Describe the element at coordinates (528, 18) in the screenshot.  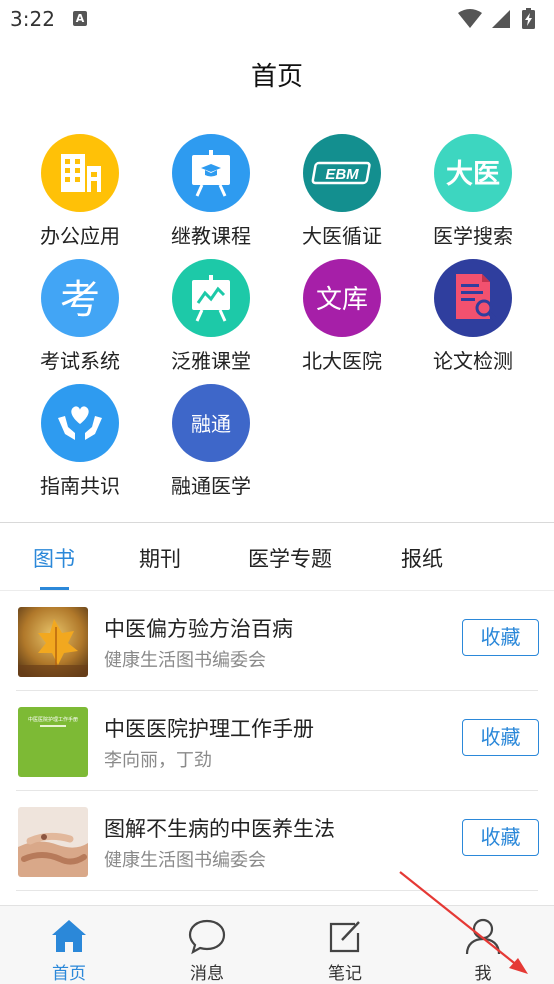
I see `battery-icon` at that location.